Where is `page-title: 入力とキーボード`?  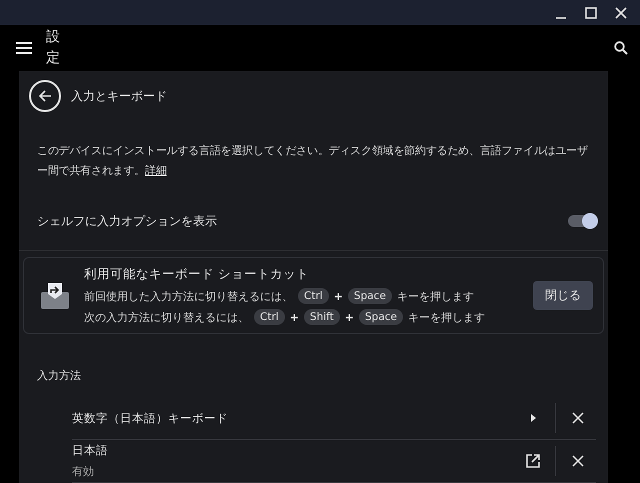
page-title: 入力とキーボード is located at coordinates (119, 96).